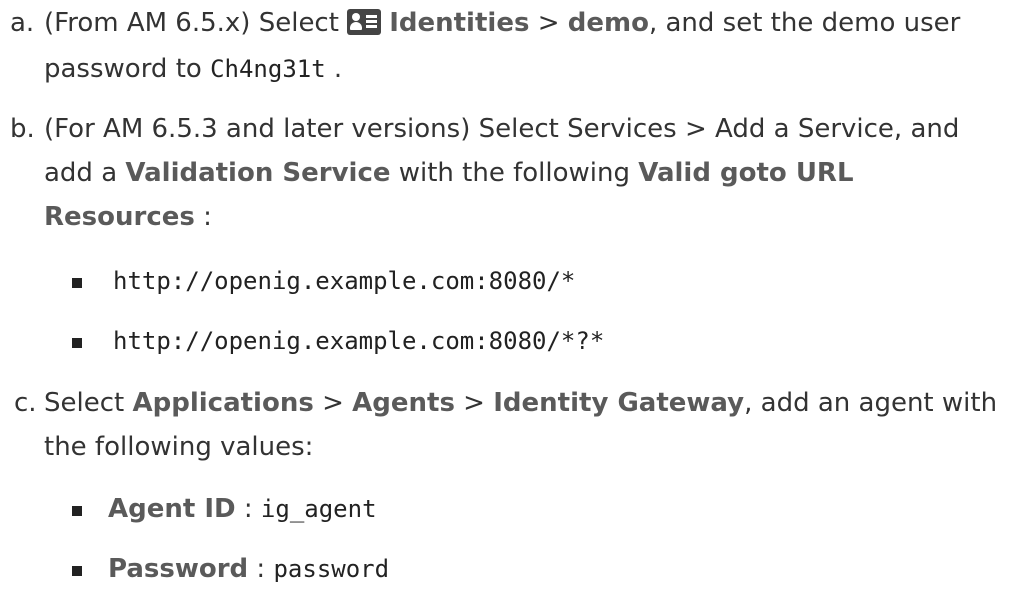 Image resolution: width=1029 pixels, height=592 pixels. I want to click on agent-id-label: Agent ID, so click(172, 509).